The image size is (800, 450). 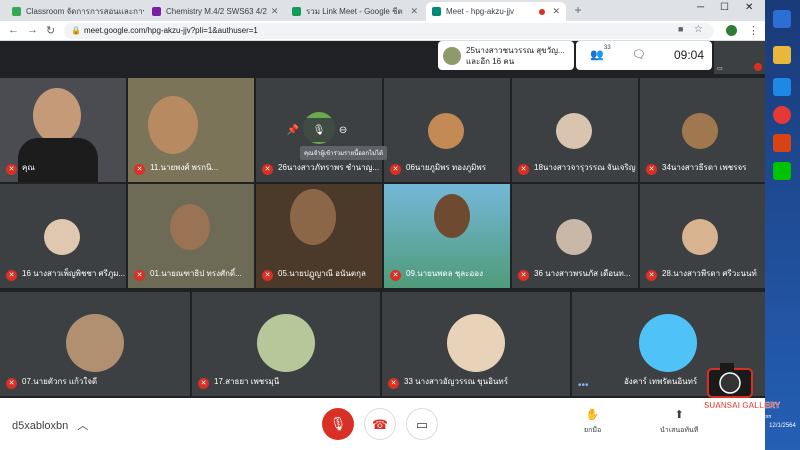 I want to click on participant-tile: ✕ คุณ, so click(x=63, y=130).